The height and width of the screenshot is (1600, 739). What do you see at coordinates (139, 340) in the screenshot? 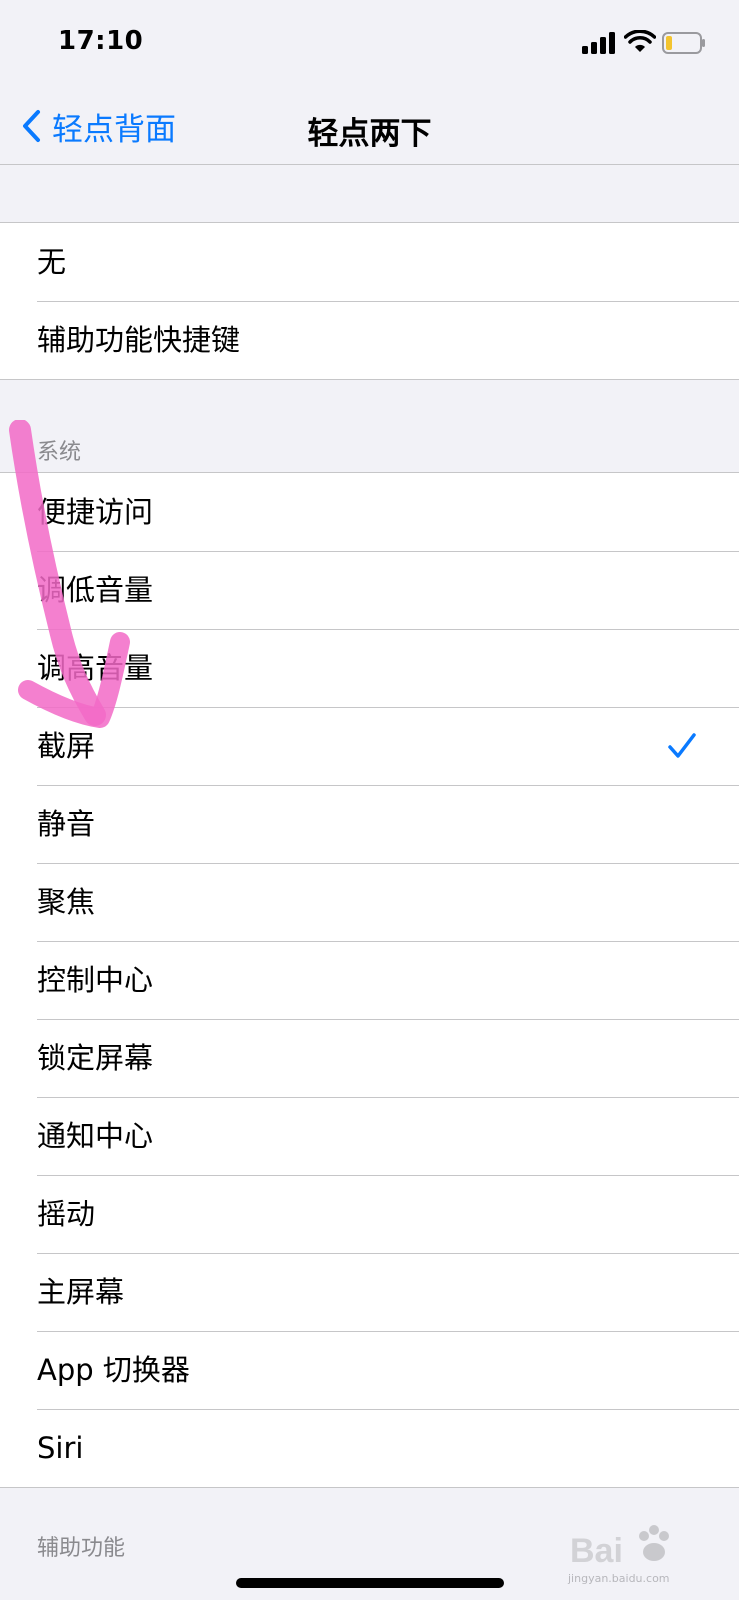
I see `option-label: 辅助功能快捷键` at bounding box center [139, 340].